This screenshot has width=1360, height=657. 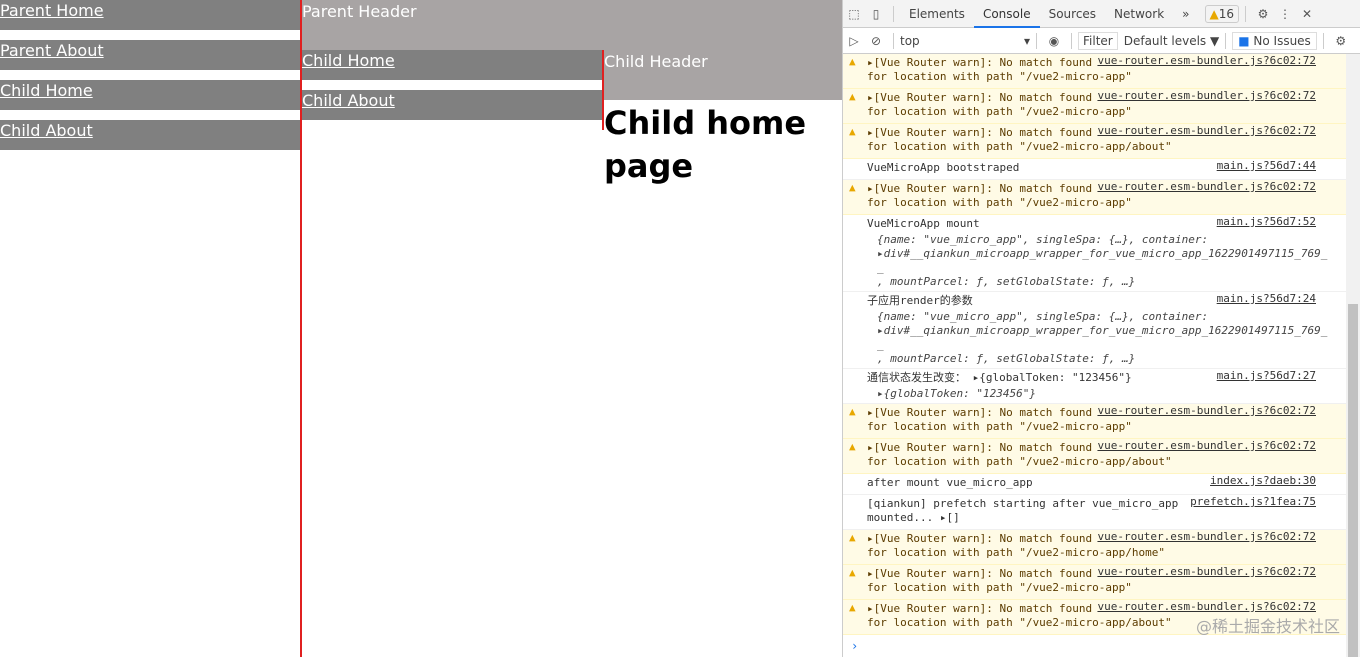 I want to click on child-nav-home: Child Home, so click(x=452, y=65).